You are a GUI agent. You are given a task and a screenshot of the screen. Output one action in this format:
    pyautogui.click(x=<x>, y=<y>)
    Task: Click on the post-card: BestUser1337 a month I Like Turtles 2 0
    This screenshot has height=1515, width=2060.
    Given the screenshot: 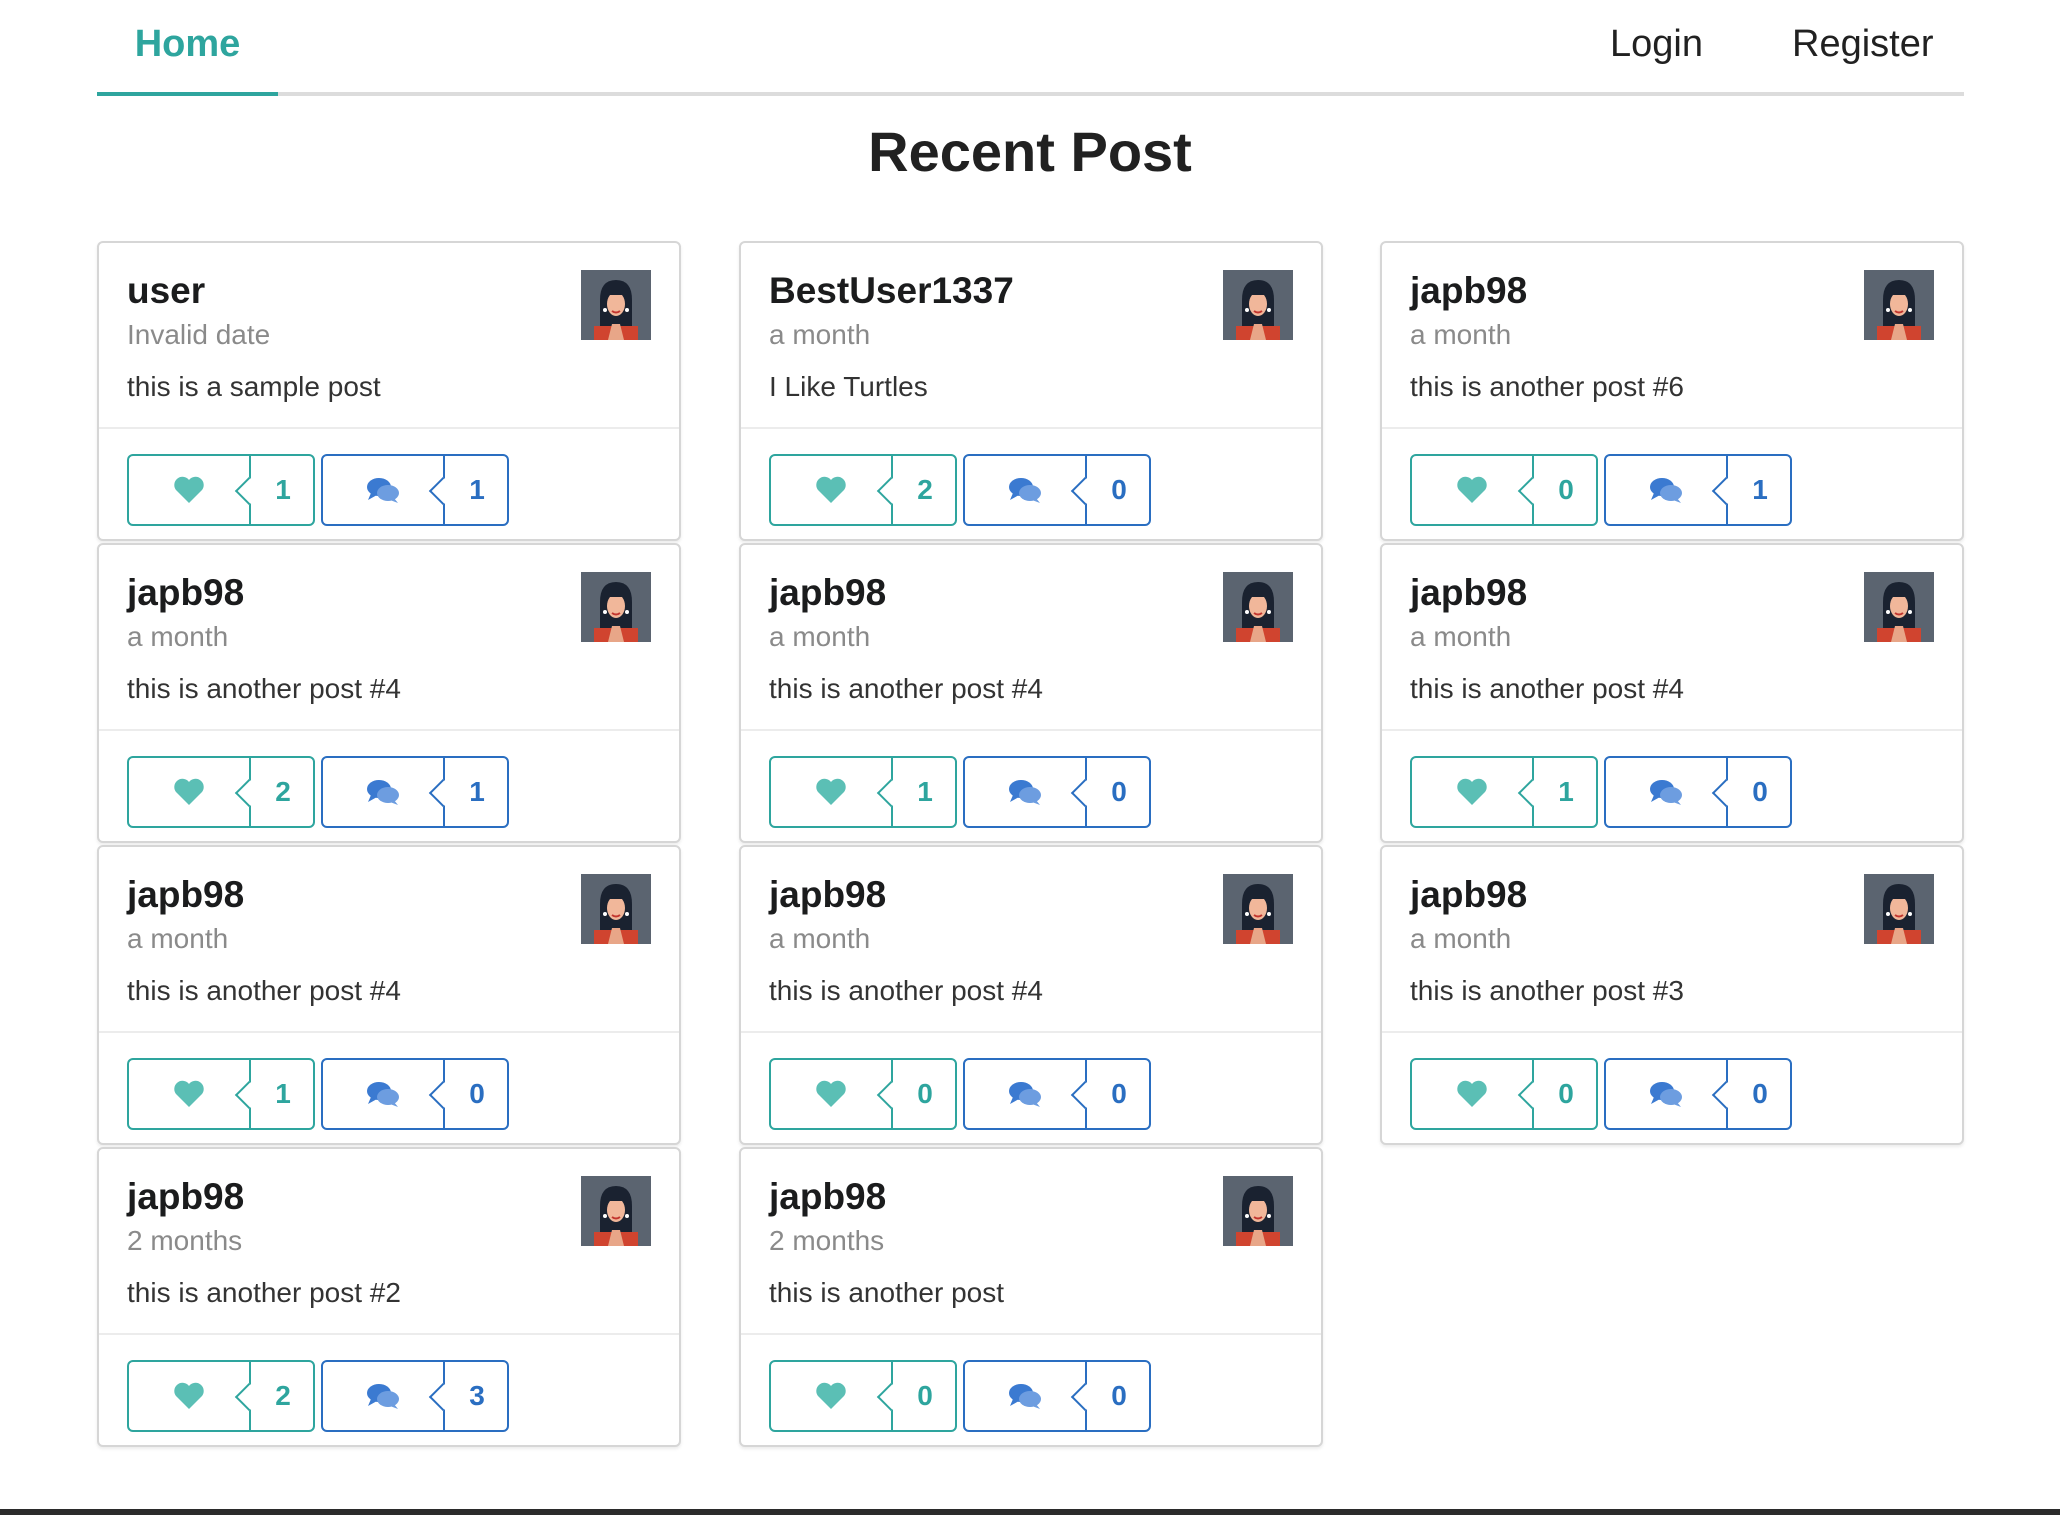 What is the action you would take?
    pyautogui.click(x=1031, y=391)
    